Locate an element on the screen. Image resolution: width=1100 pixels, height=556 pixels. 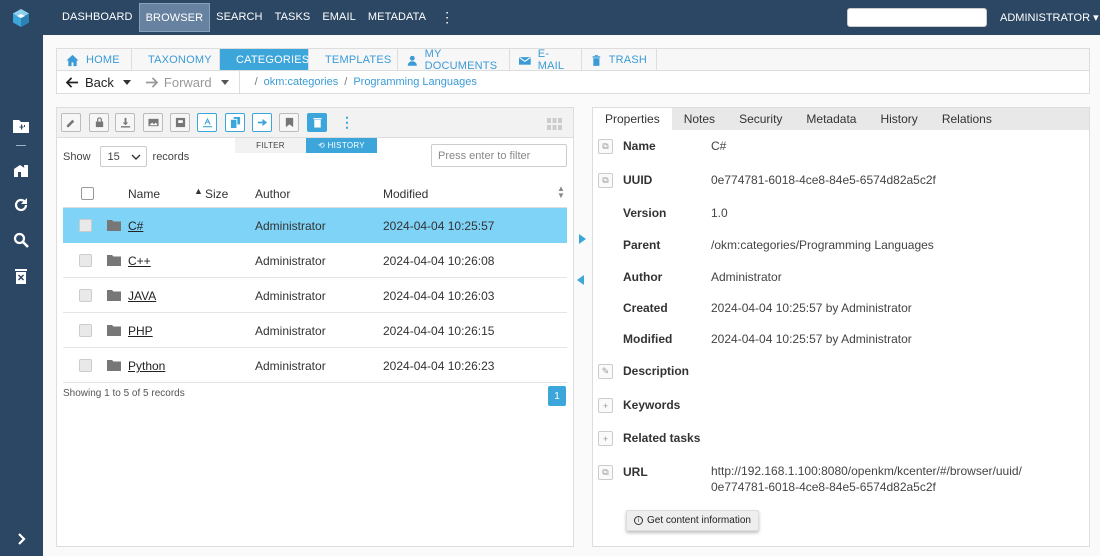
row-name: C# is located at coordinates (135, 226).